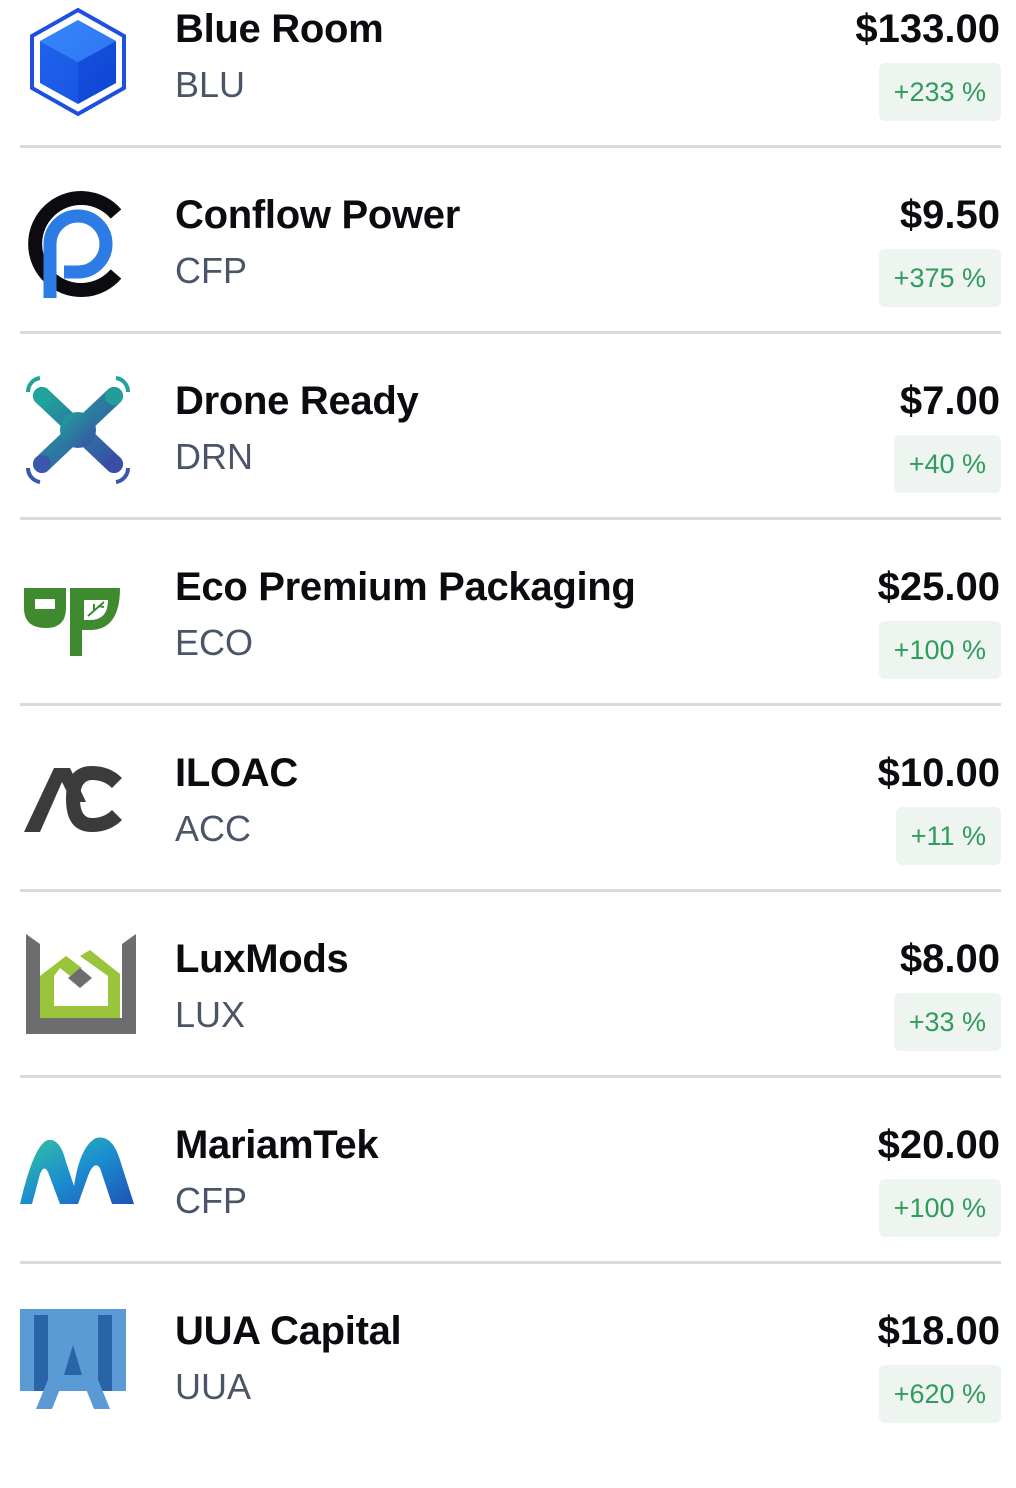 This screenshot has width=1016, height=1488. What do you see at coordinates (947, 464) in the screenshot?
I see `change-badge: +40 %` at bounding box center [947, 464].